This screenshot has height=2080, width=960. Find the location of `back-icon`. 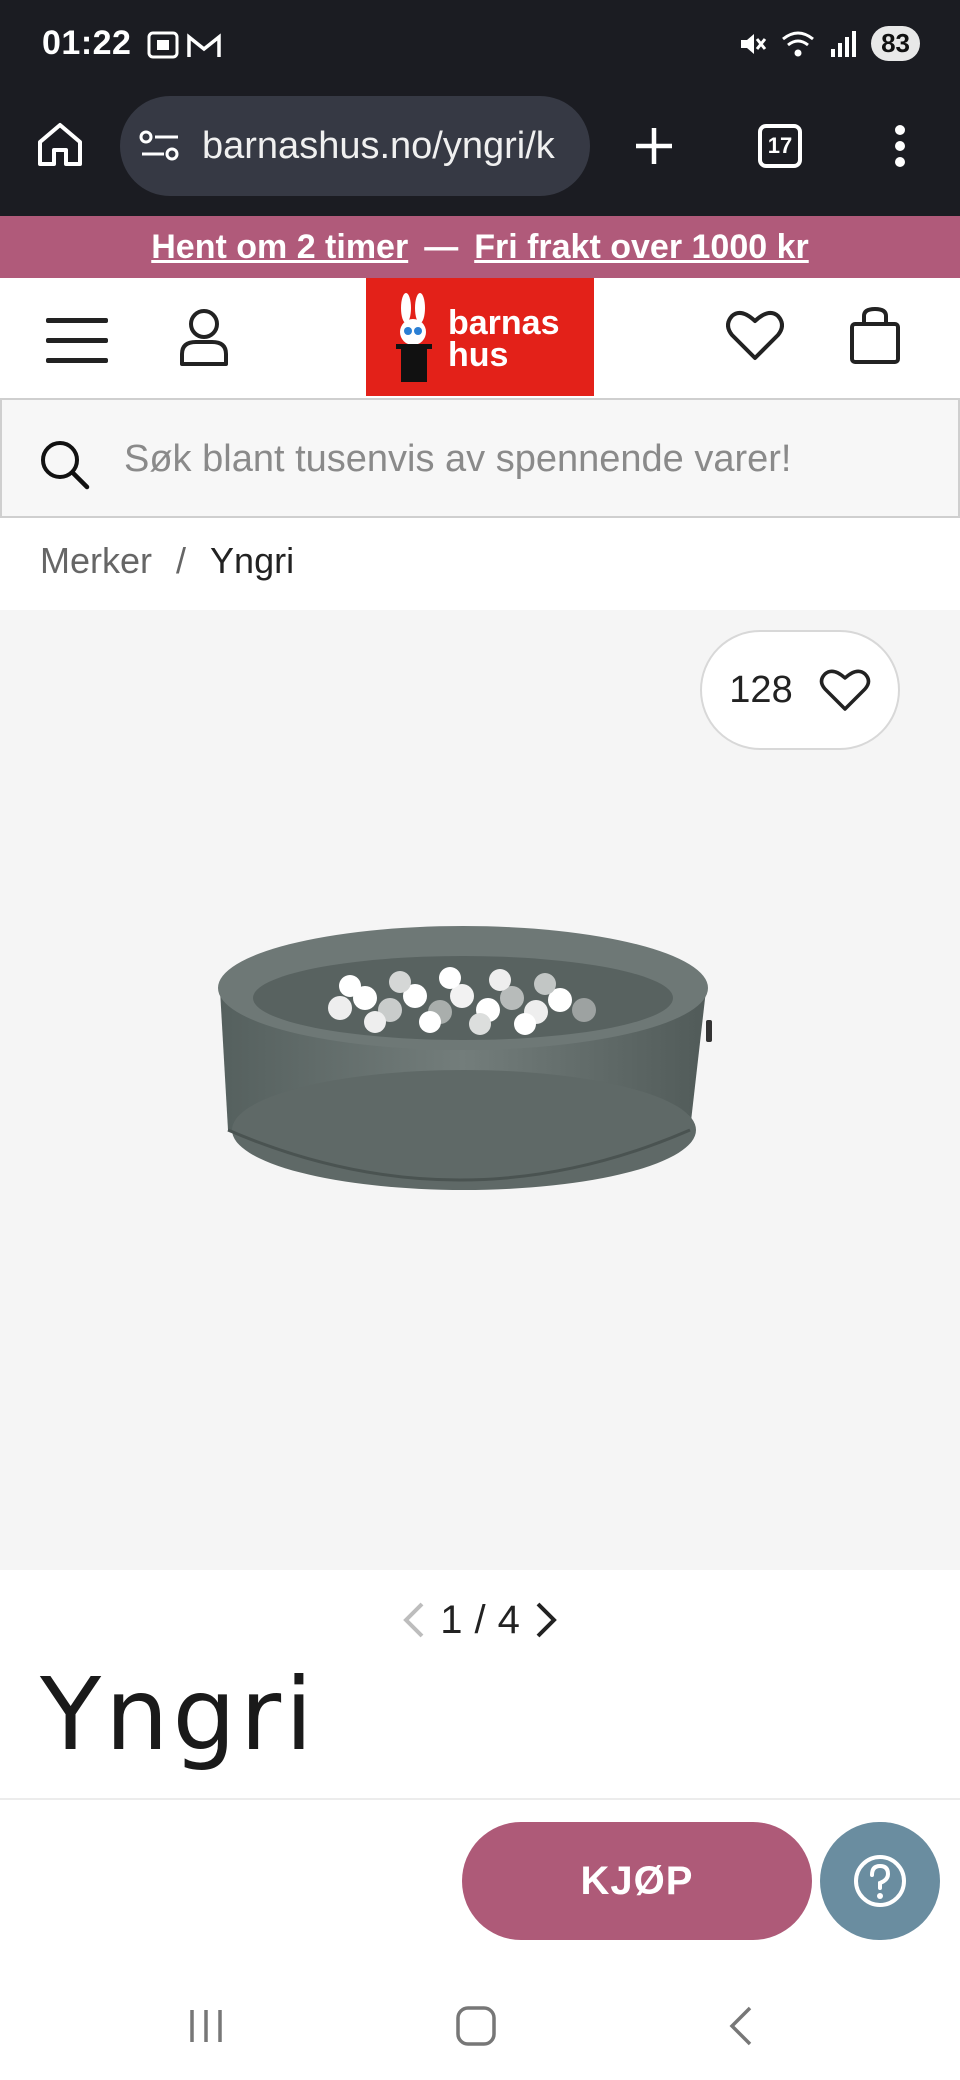

back-icon is located at coordinates (741, 2026).